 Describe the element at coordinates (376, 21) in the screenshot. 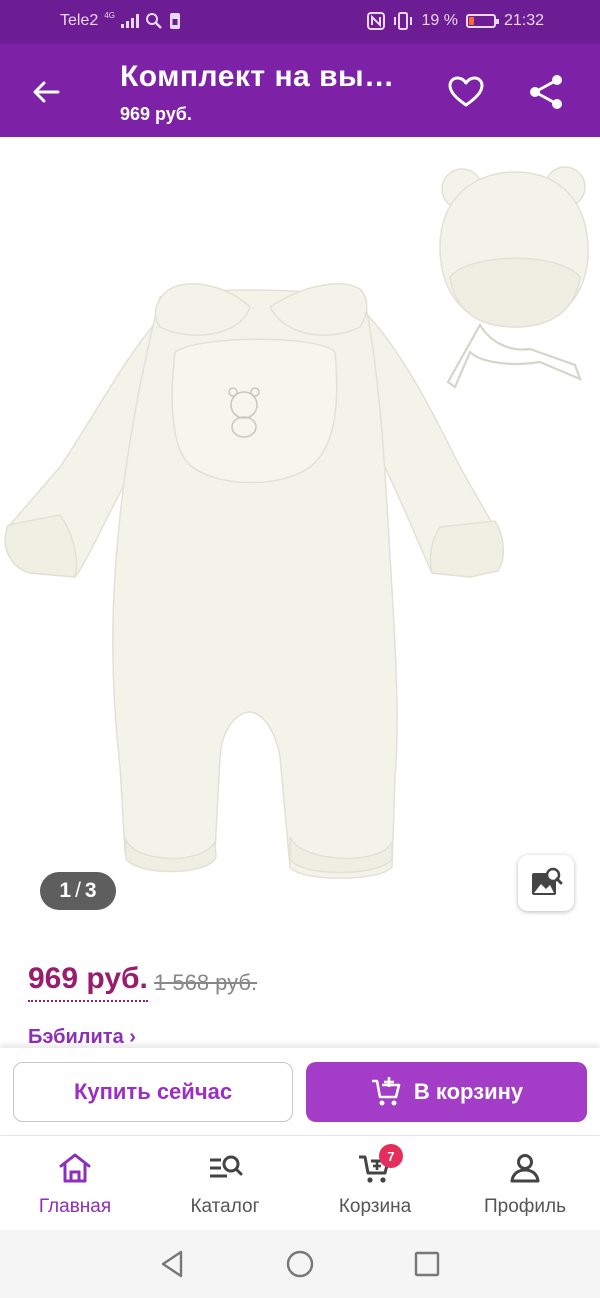

I see `nfc-icon` at that location.